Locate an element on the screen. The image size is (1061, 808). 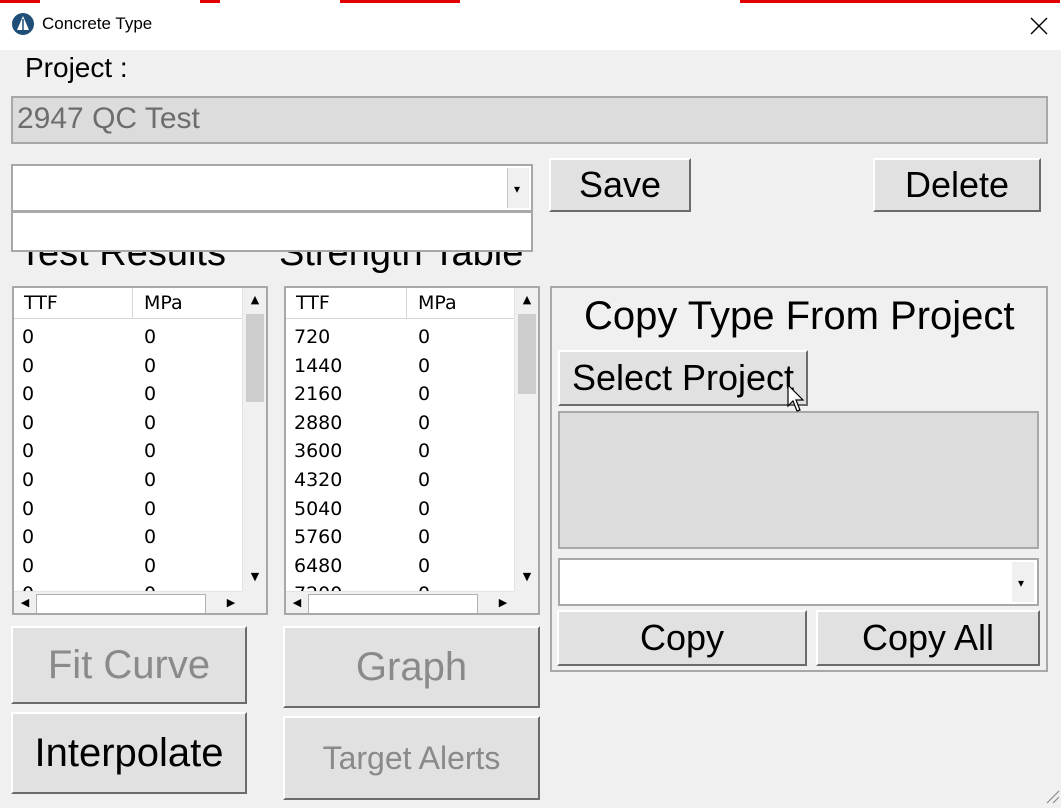
combo-dropdown-button: ▾ is located at coordinates (518, 188).